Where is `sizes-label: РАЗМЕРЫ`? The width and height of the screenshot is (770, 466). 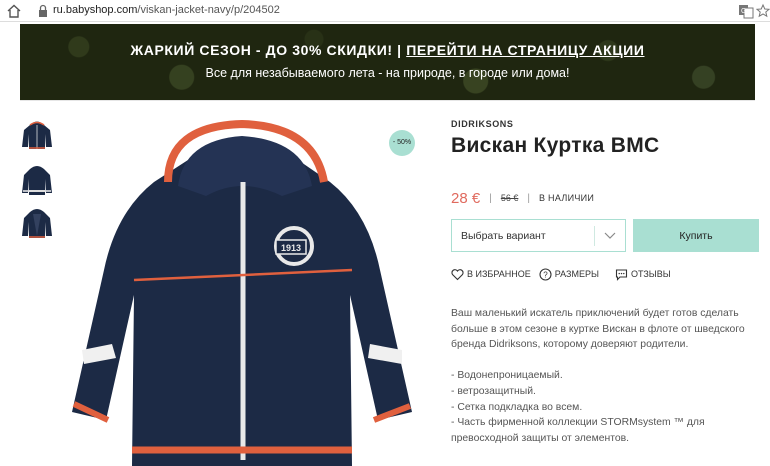 sizes-label: РАЗМЕРЫ is located at coordinates (576, 274).